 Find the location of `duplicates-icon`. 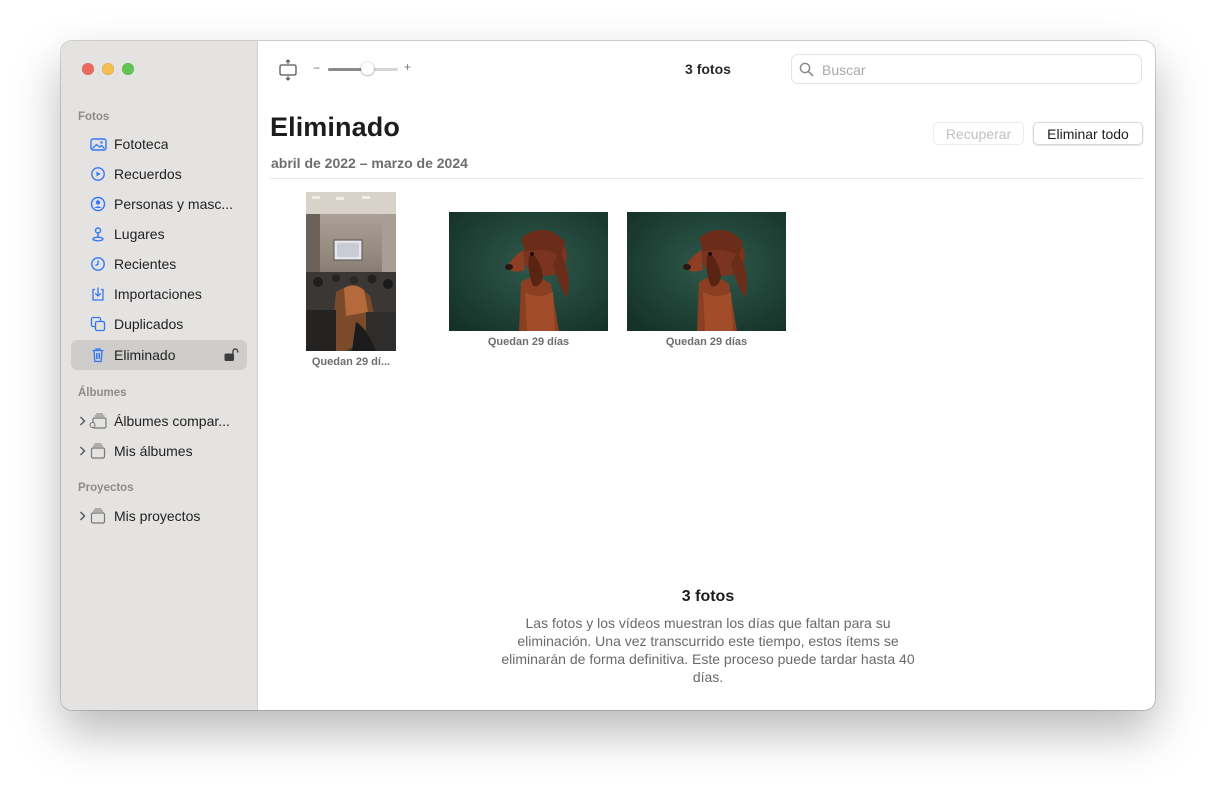

duplicates-icon is located at coordinates (98, 324).